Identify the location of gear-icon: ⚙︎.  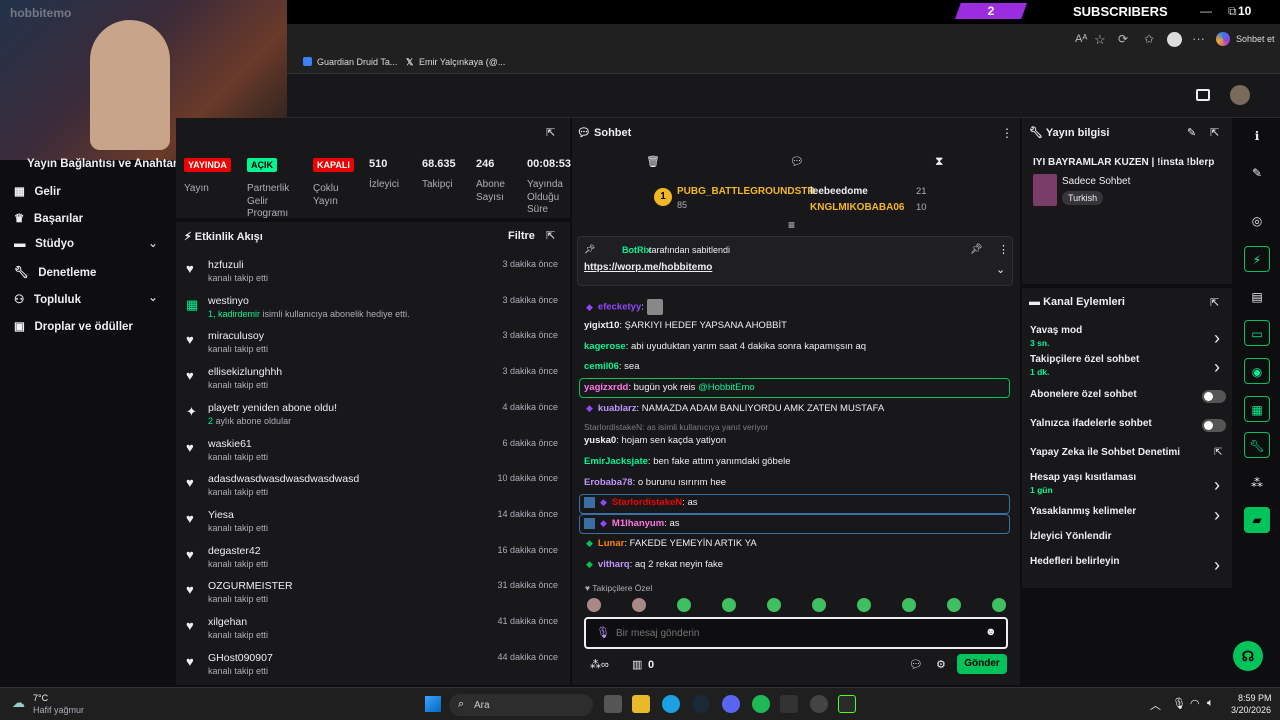
(941, 664).